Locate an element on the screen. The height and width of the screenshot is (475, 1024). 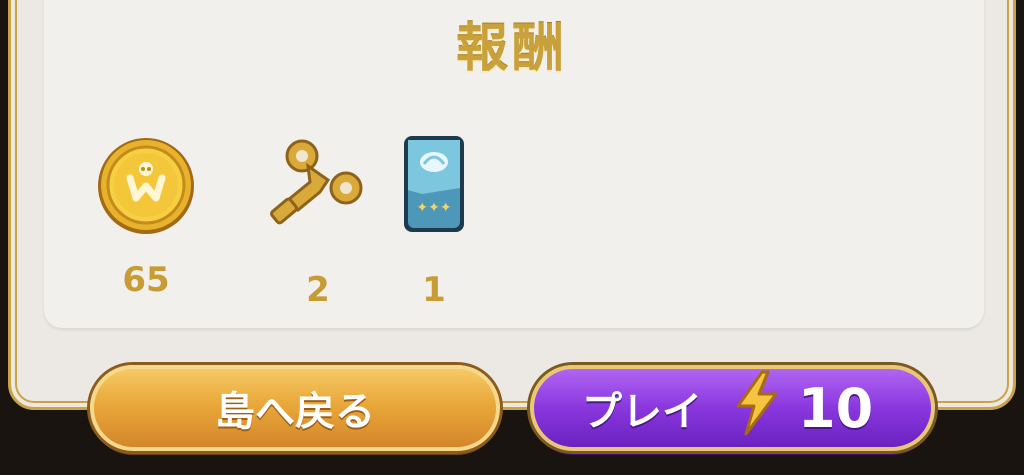
rewards-title: 報酬 is located at coordinates (511, 49).